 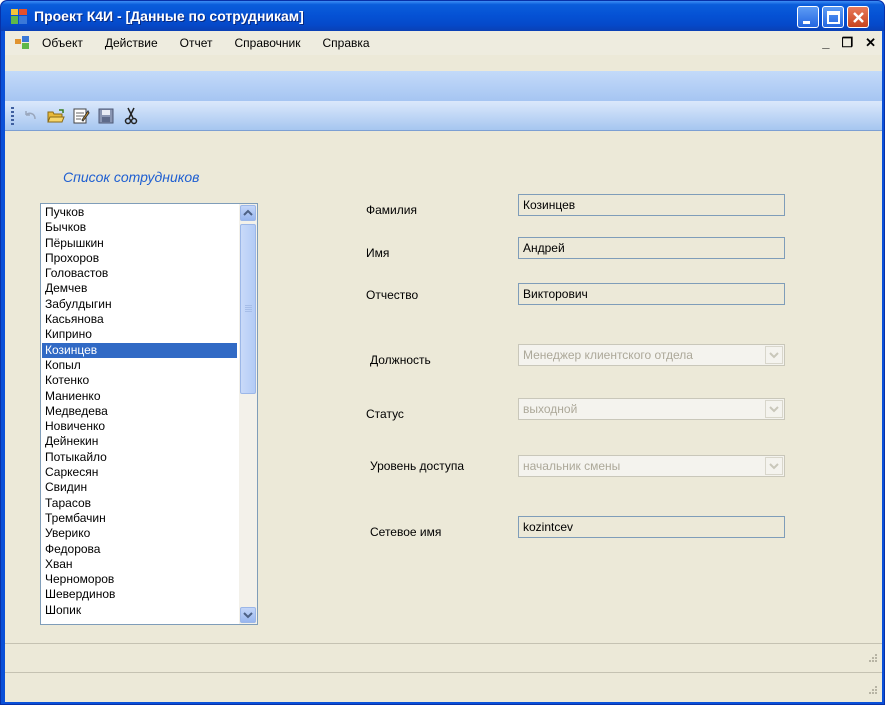 I want to click on name-label: Имя, so click(x=378, y=253).